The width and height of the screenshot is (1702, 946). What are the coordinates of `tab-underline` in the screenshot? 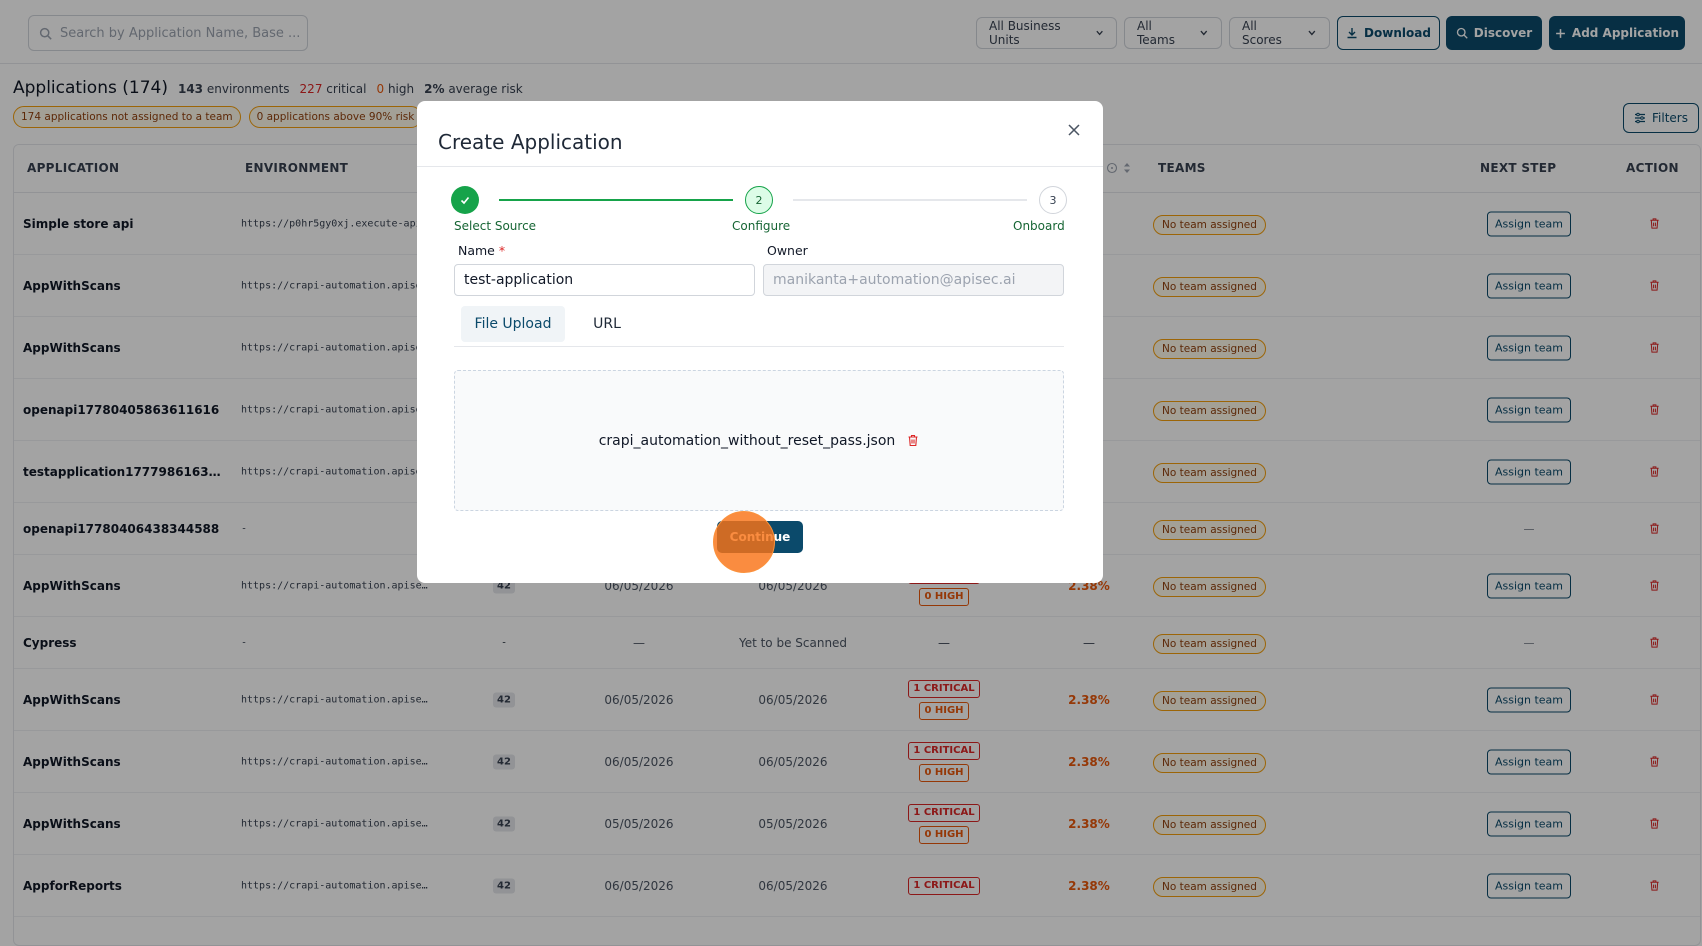 It's located at (759, 346).